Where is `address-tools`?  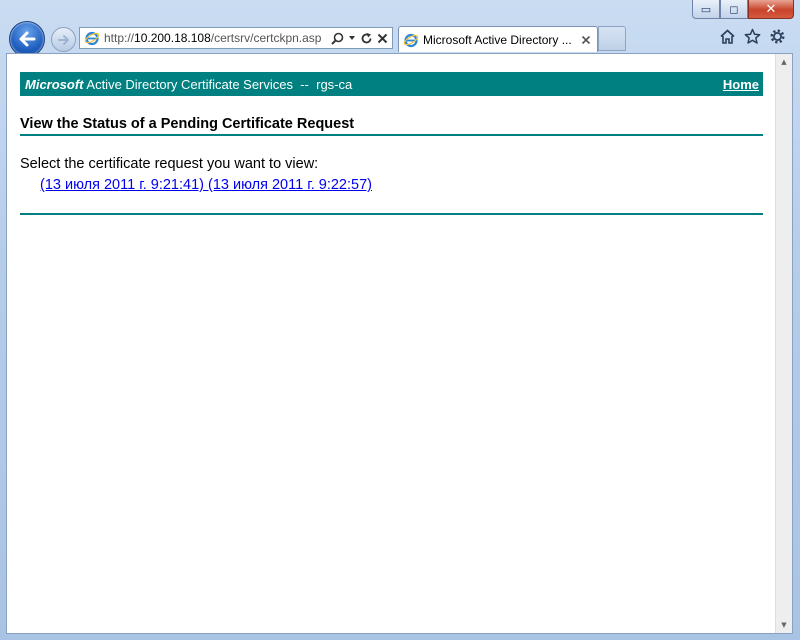
address-tools is located at coordinates (359, 38).